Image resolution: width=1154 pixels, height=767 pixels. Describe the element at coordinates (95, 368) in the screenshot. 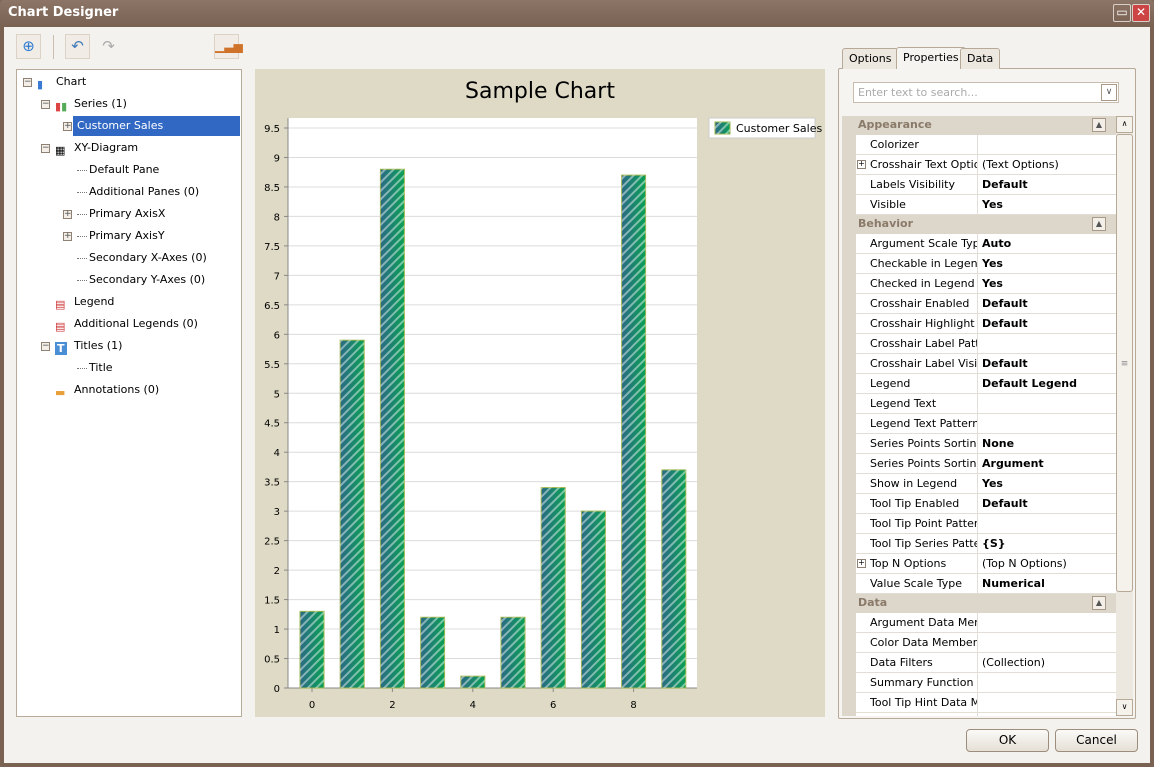

I see `tree-item: Title` at that location.